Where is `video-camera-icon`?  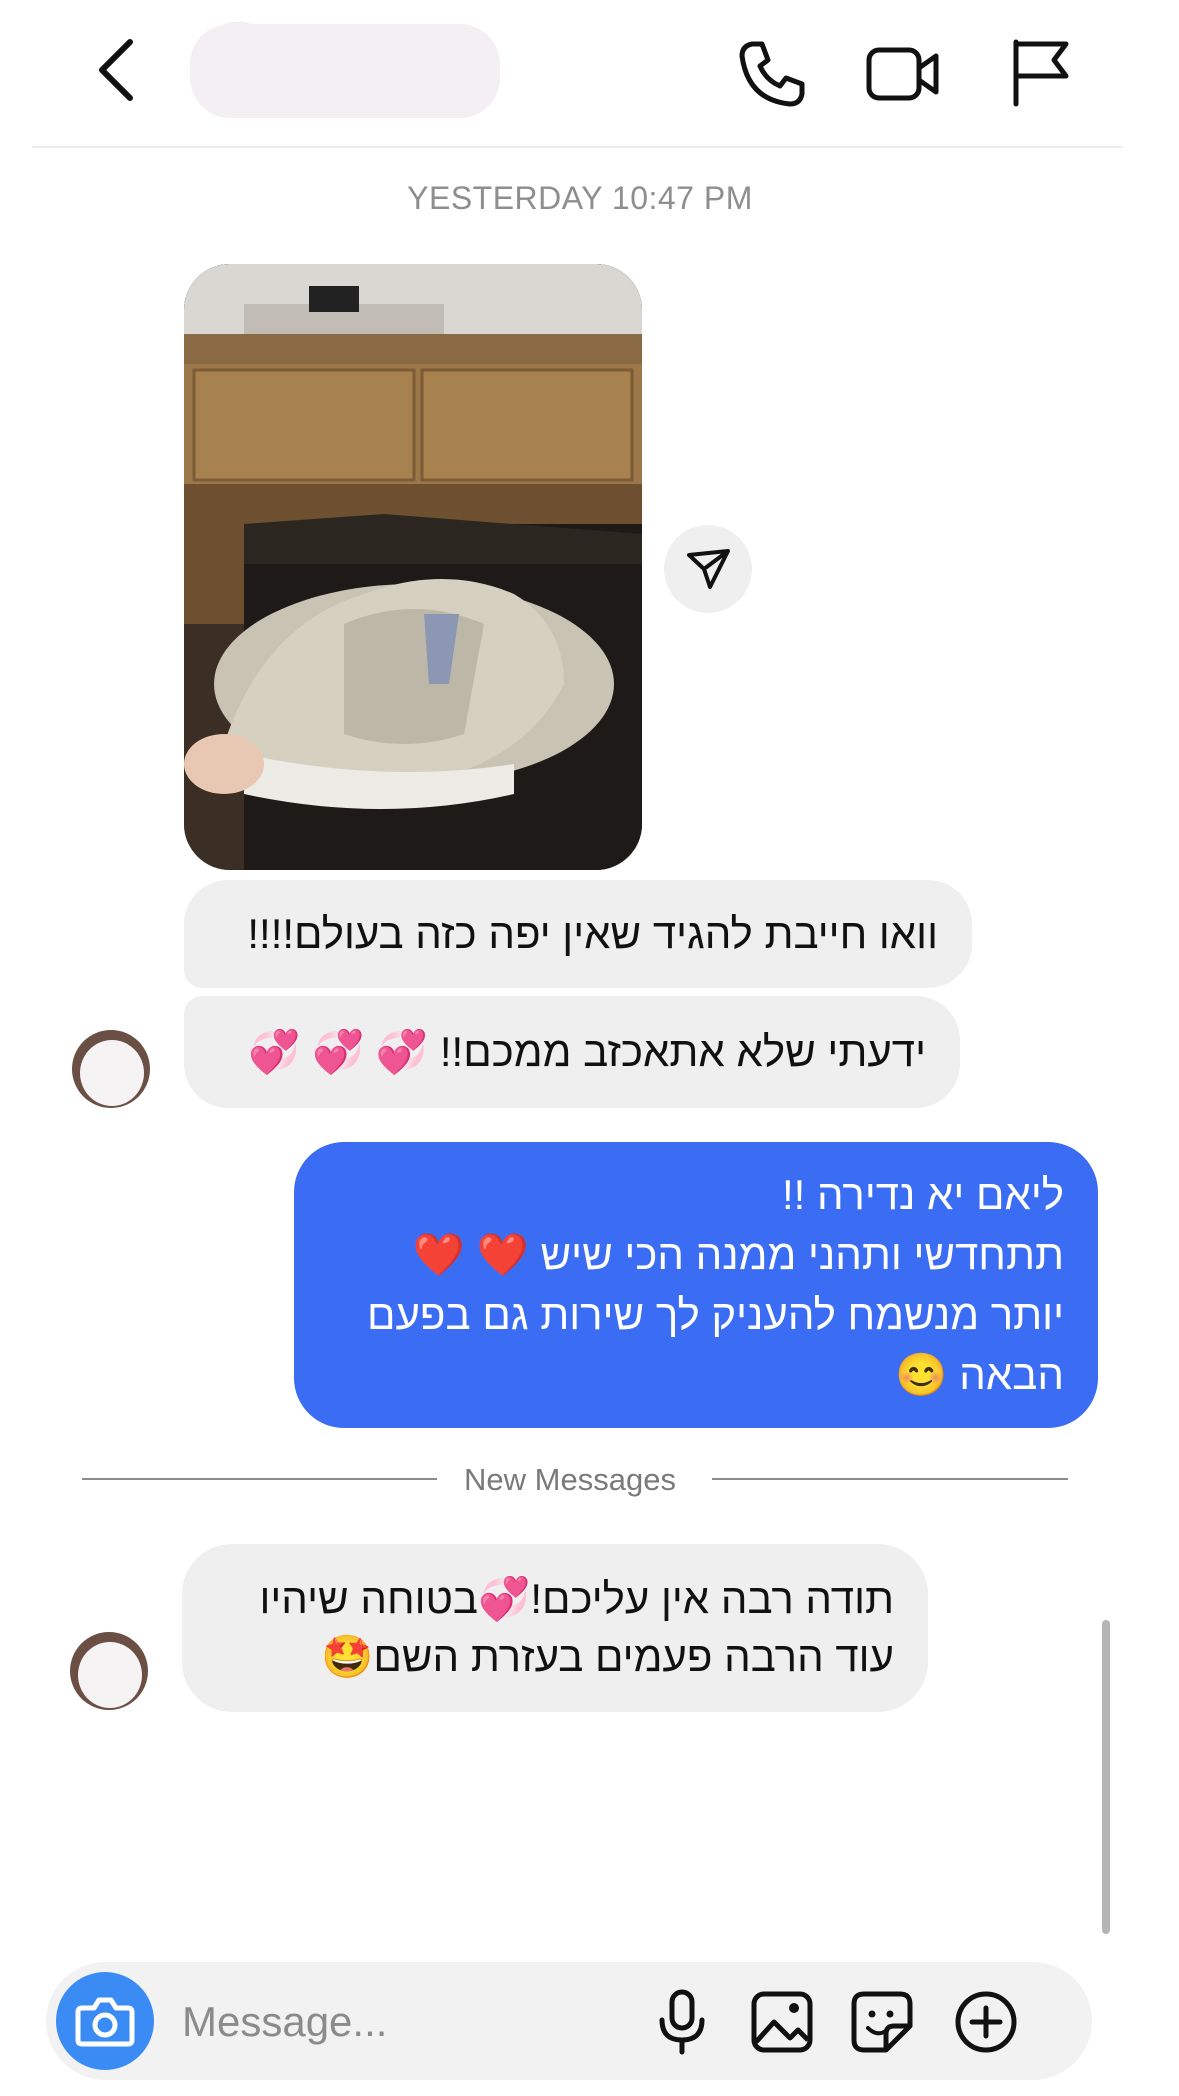 video-camera-icon is located at coordinates (902, 74).